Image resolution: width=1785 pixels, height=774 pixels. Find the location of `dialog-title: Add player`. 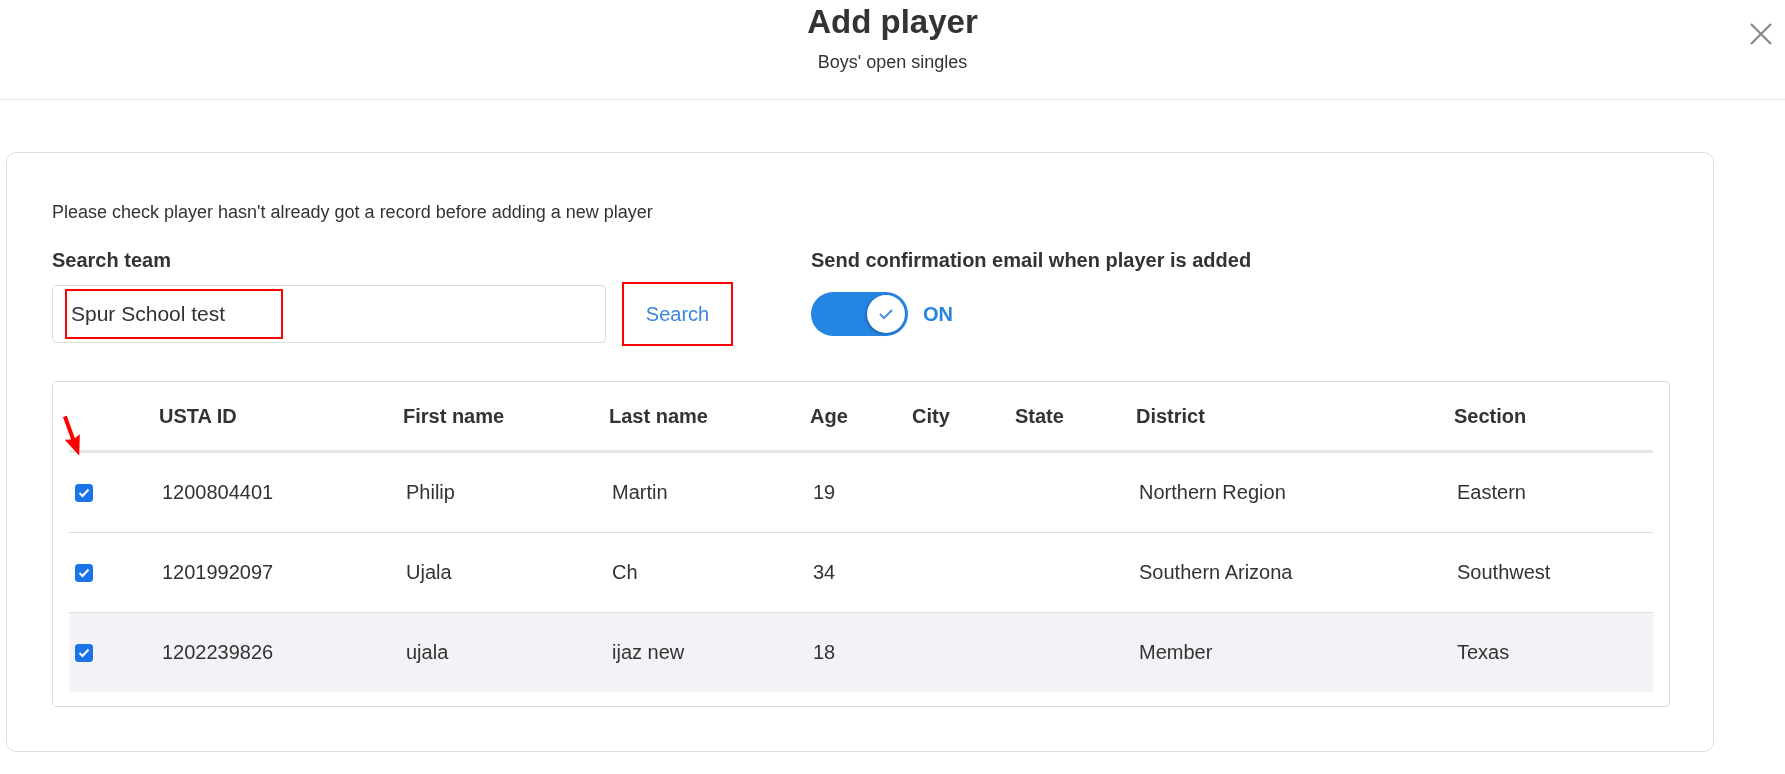

dialog-title: Add player is located at coordinates (892, 22).